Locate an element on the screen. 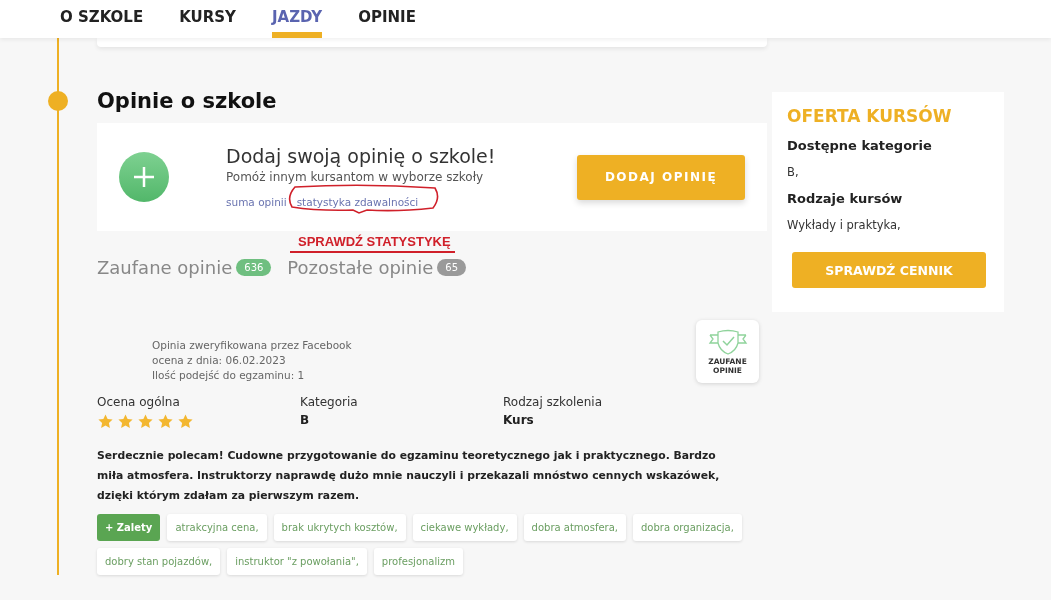 The width and height of the screenshot is (1051, 600). field-value: Kurs is located at coordinates (519, 420).